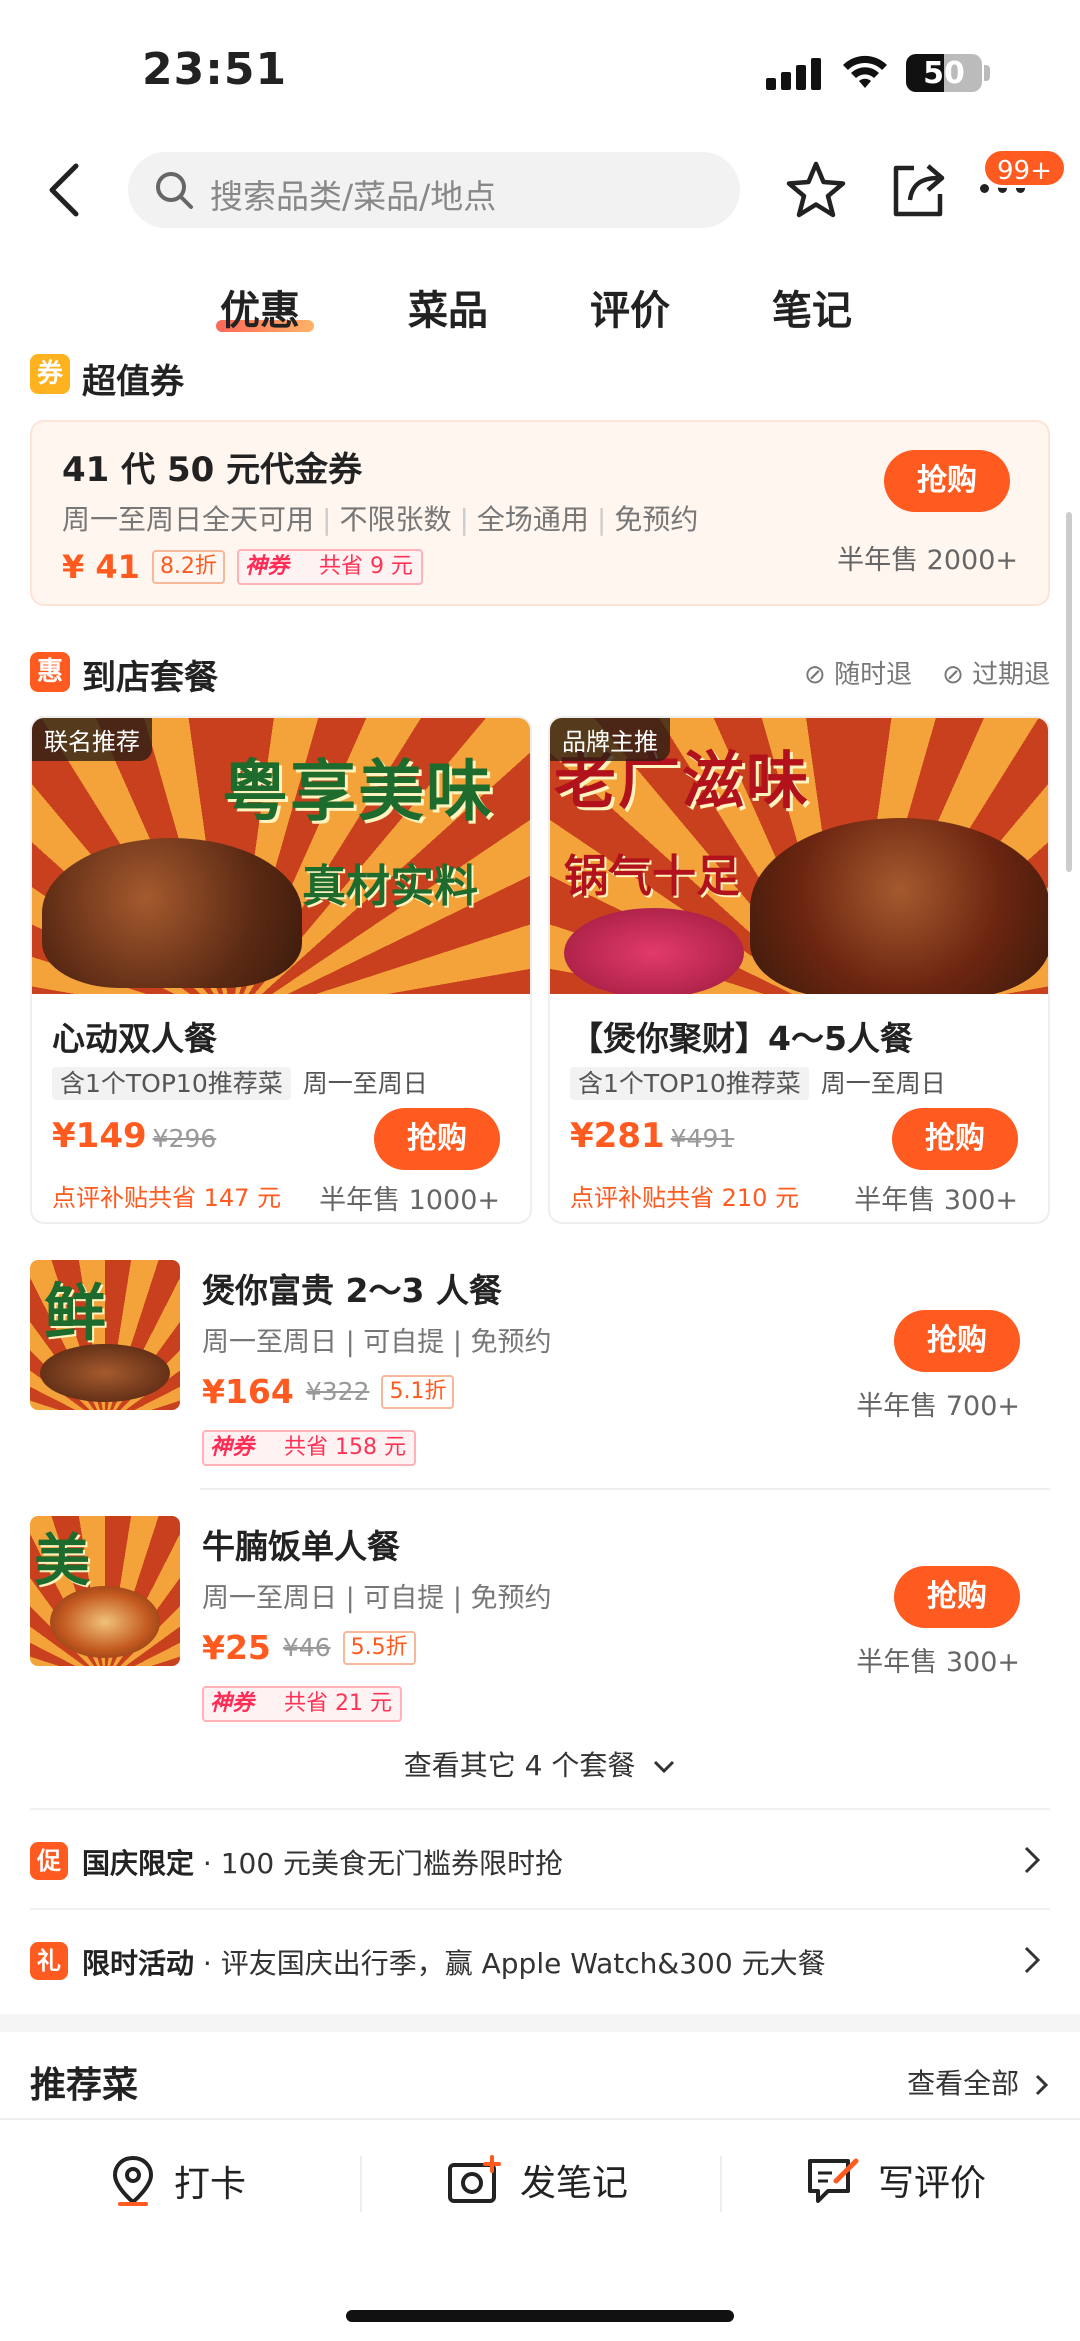 The width and height of the screenshot is (1080, 2341). I want to click on package-thumbnail: 美, so click(105, 1591).